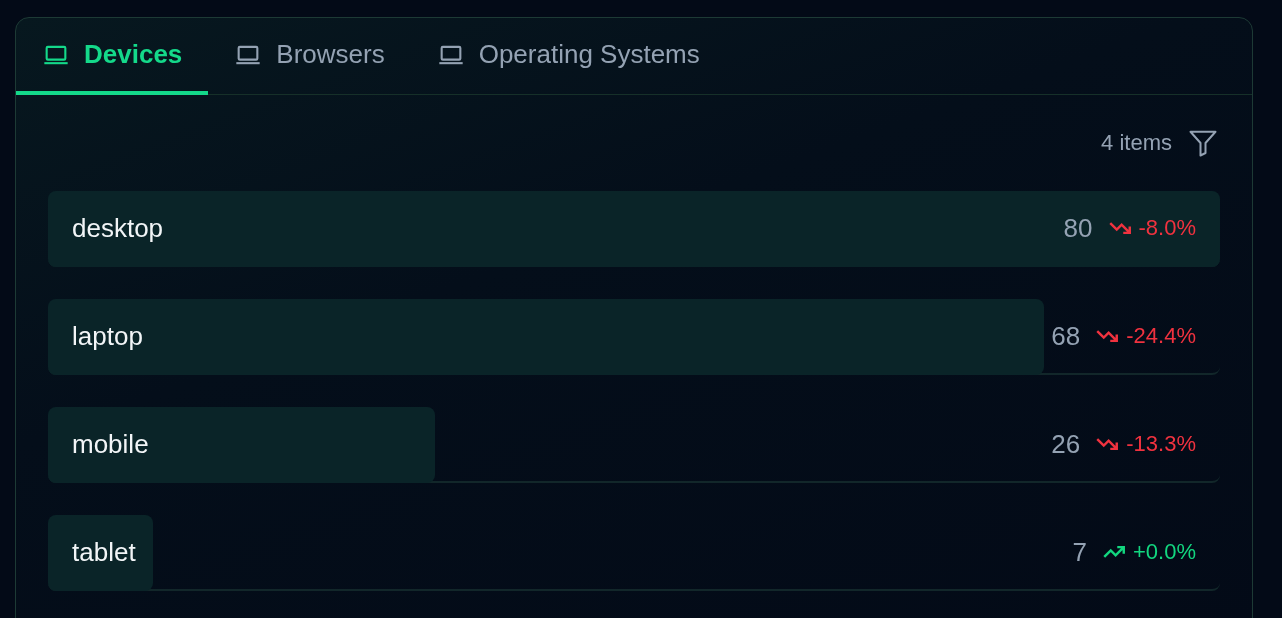  Describe the element at coordinates (568, 56) in the screenshot. I see `tab: Operating Systems` at that location.